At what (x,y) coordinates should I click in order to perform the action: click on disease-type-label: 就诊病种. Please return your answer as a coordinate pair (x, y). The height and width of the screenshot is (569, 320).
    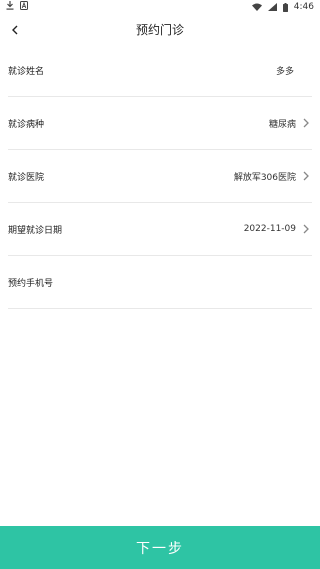
    Looking at the image, I should click on (26, 124).